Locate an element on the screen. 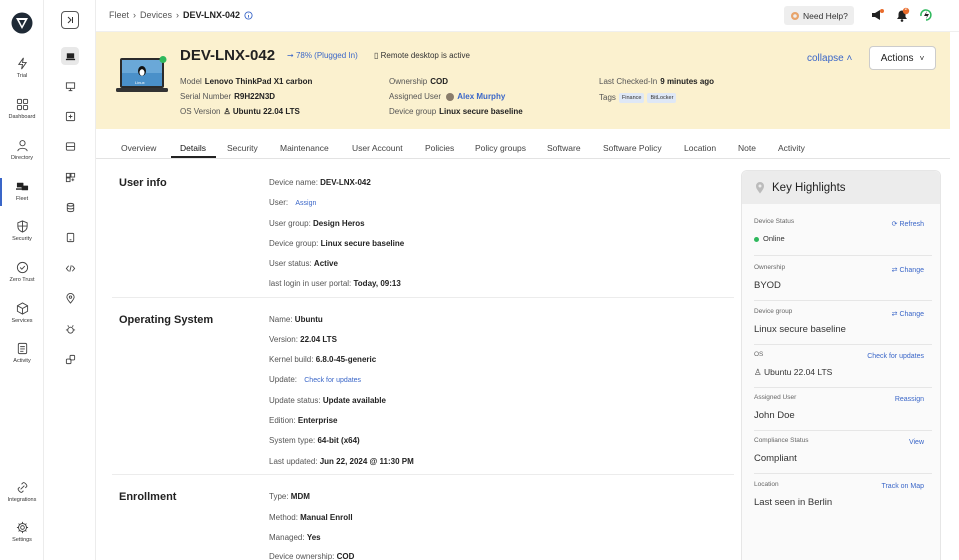  tab-maintenance: Maintenance is located at coordinates (304, 148).